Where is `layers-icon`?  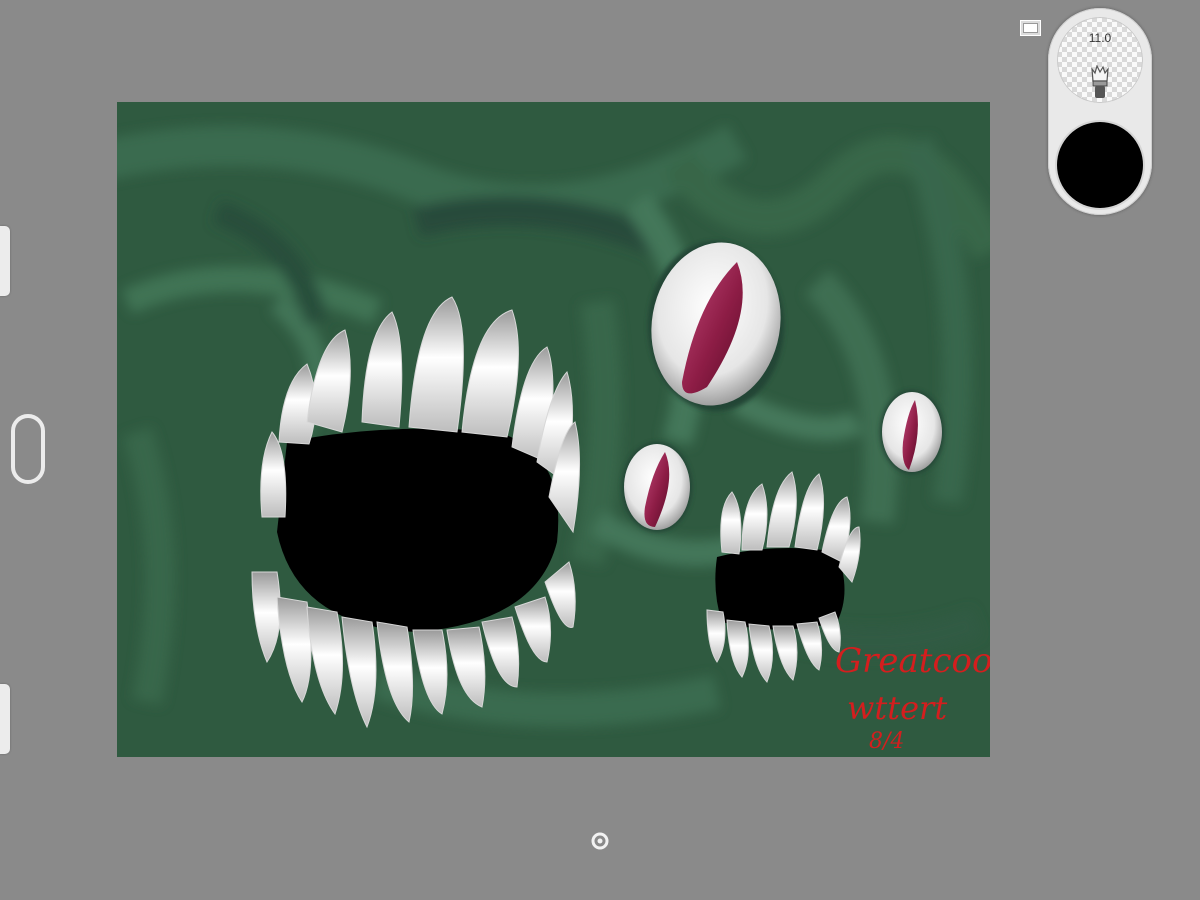
layers-icon is located at coordinates (1030, 28).